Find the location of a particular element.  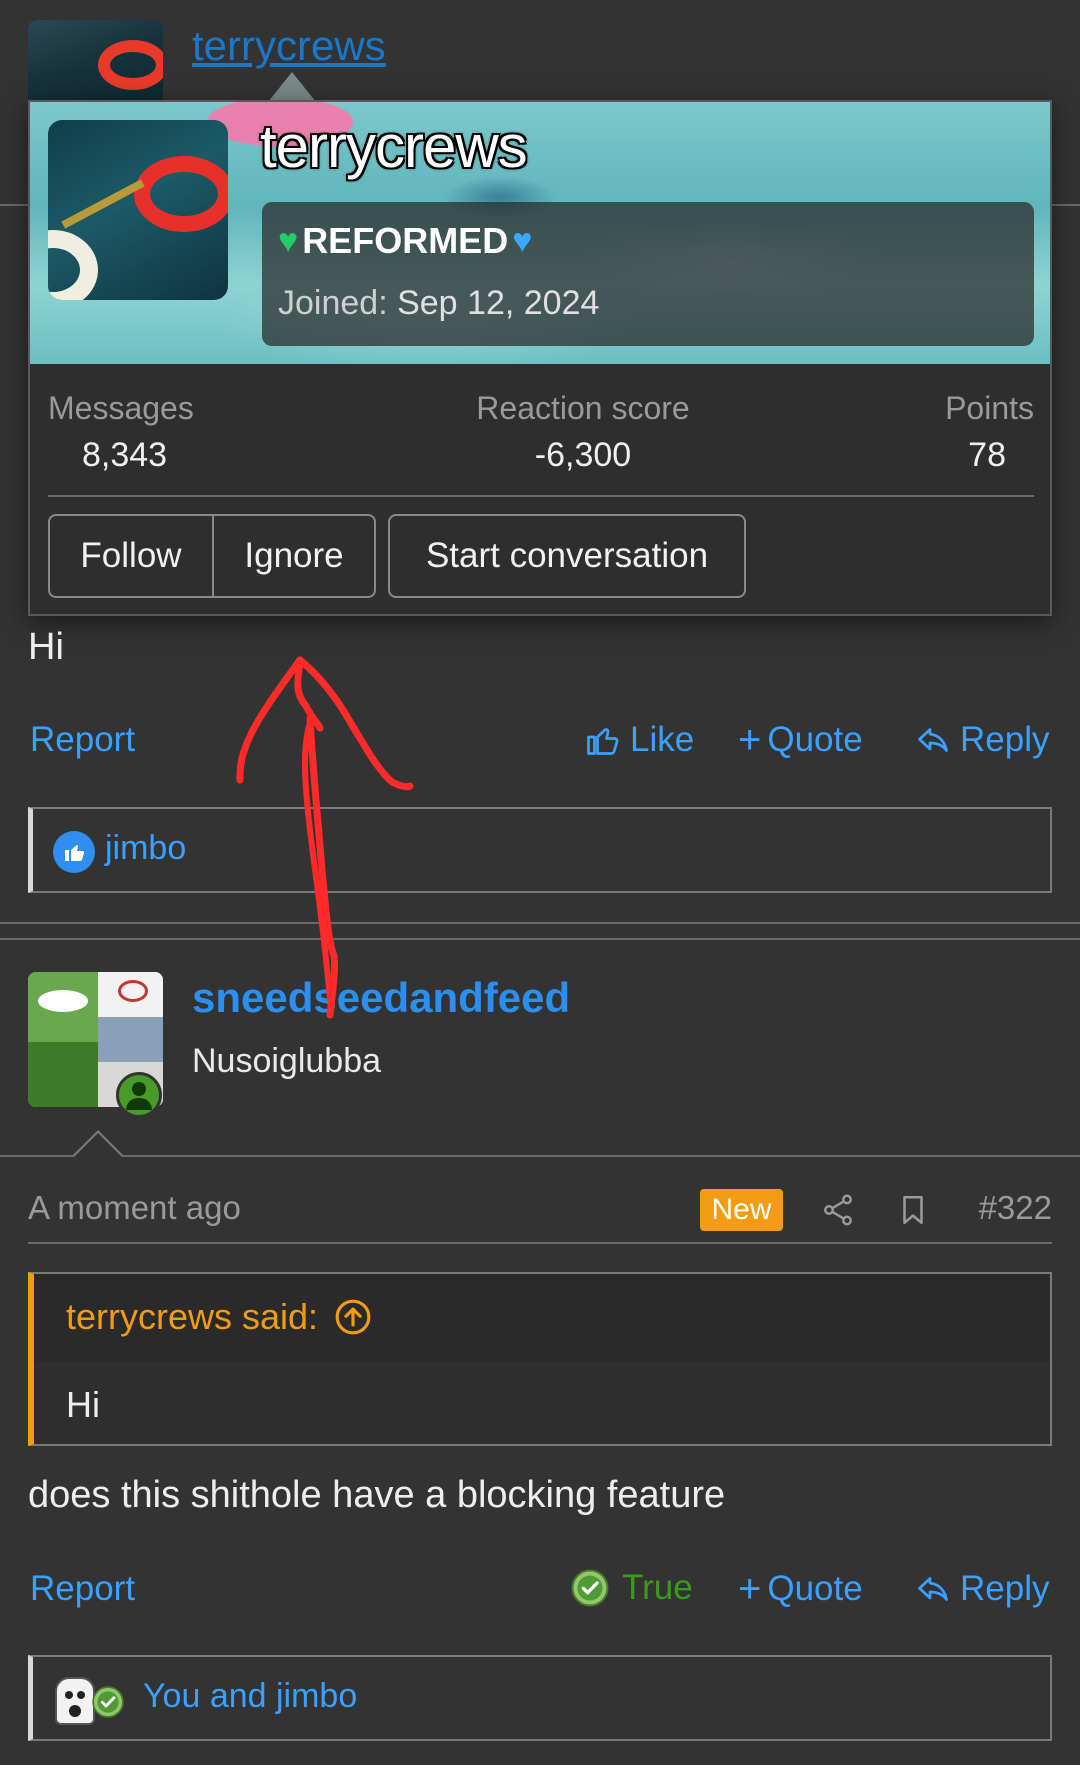

arrow-up-circle-icon is located at coordinates (353, 1317).